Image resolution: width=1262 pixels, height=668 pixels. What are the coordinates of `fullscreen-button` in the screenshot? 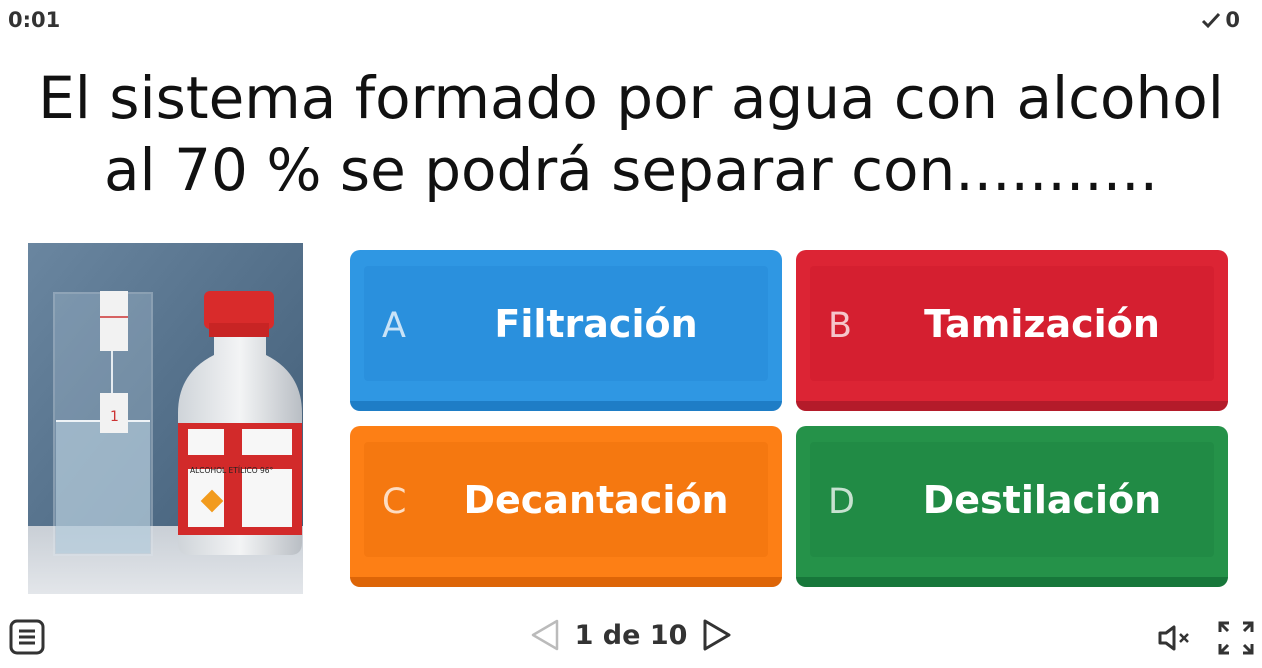 It's located at (1236, 638).